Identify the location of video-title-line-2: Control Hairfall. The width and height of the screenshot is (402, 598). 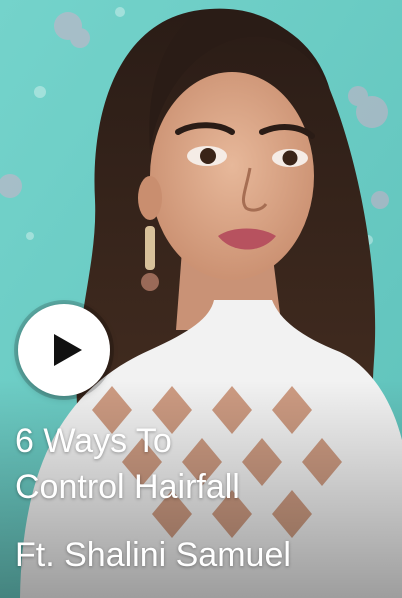
(127, 487).